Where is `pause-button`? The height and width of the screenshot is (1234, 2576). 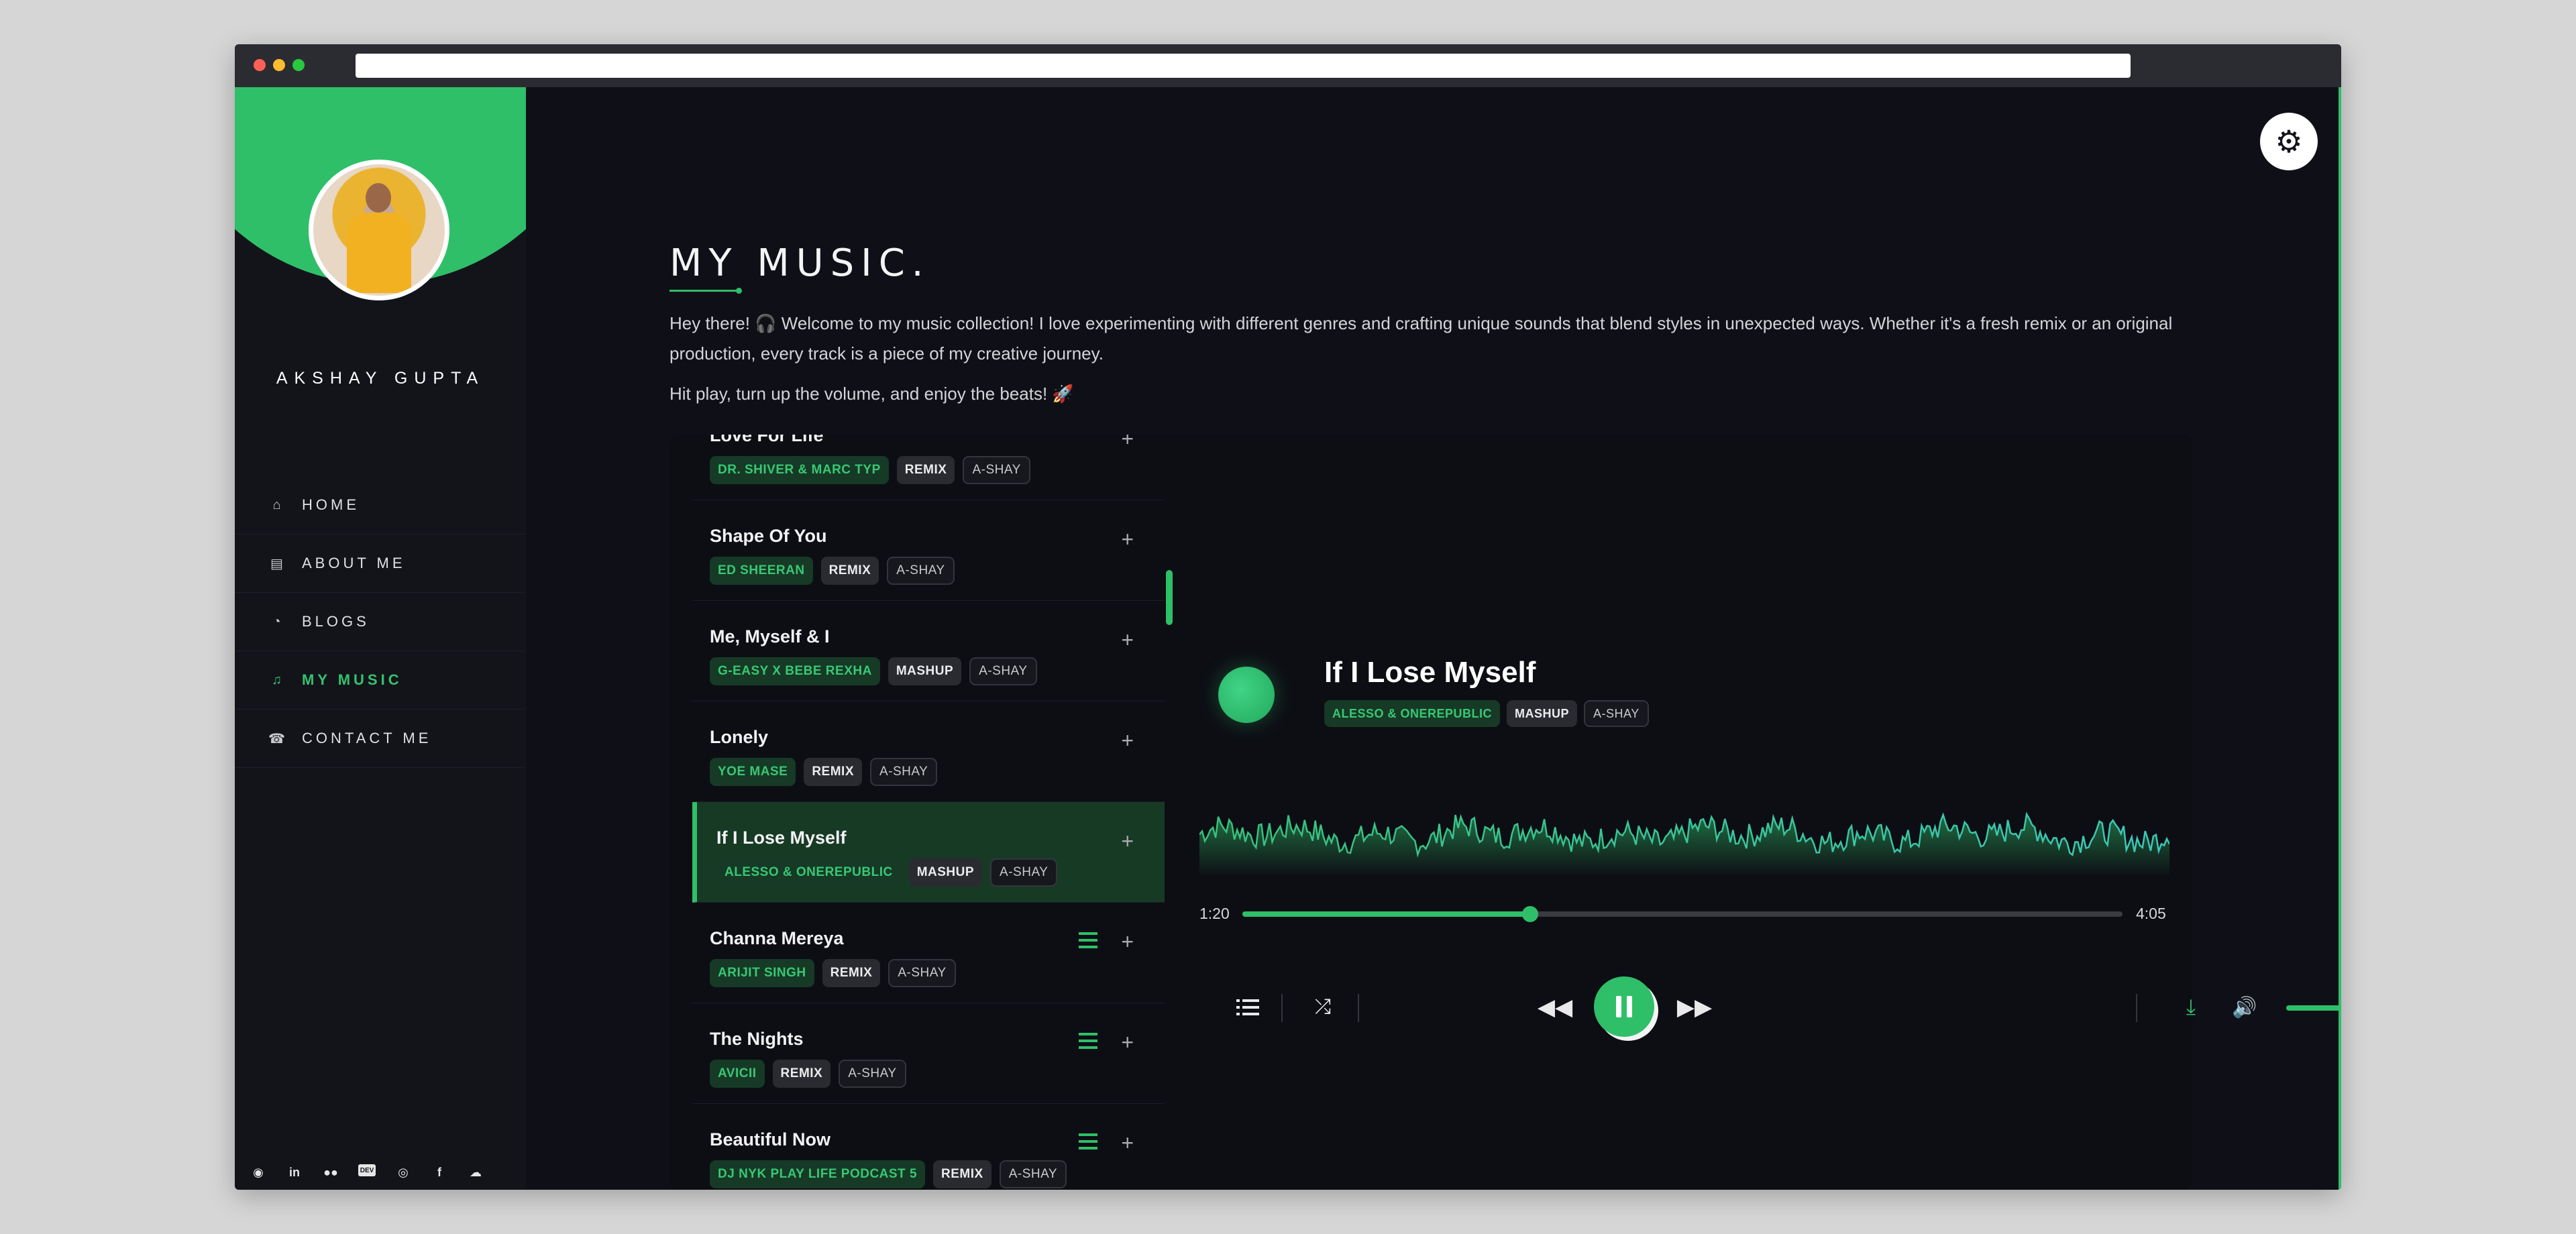 pause-button is located at coordinates (1624, 1006).